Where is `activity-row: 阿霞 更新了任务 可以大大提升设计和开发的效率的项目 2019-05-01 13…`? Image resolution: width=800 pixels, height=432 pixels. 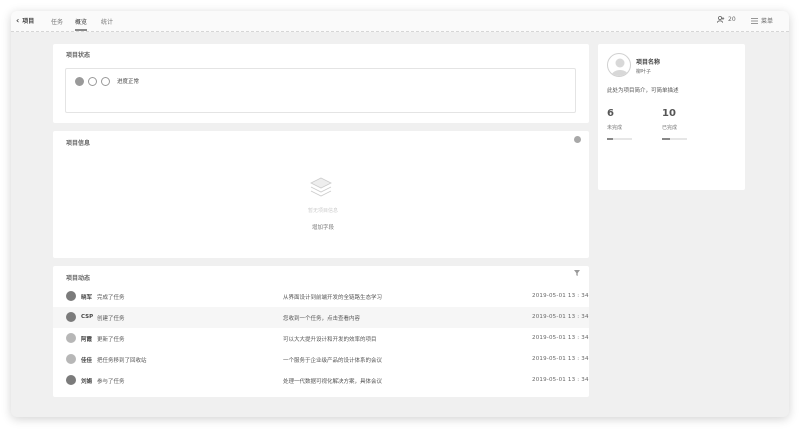
activity-row: 阿霞 更新了任务 可以大大提升设计和开发的效率的项目 2019-05-01 13… is located at coordinates (321, 338).